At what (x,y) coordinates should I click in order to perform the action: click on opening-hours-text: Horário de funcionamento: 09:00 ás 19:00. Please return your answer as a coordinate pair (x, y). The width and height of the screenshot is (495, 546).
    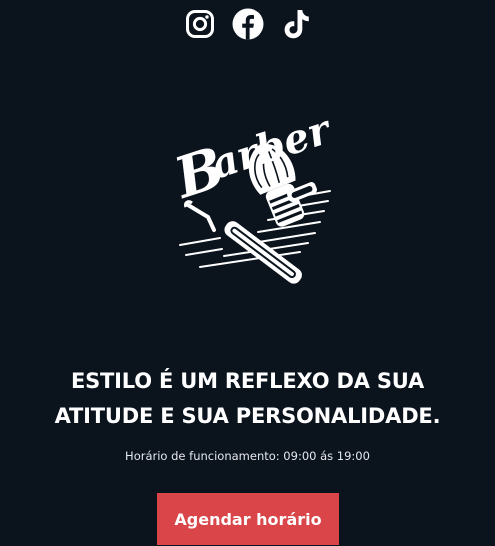
    Looking at the image, I should click on (247, 456).